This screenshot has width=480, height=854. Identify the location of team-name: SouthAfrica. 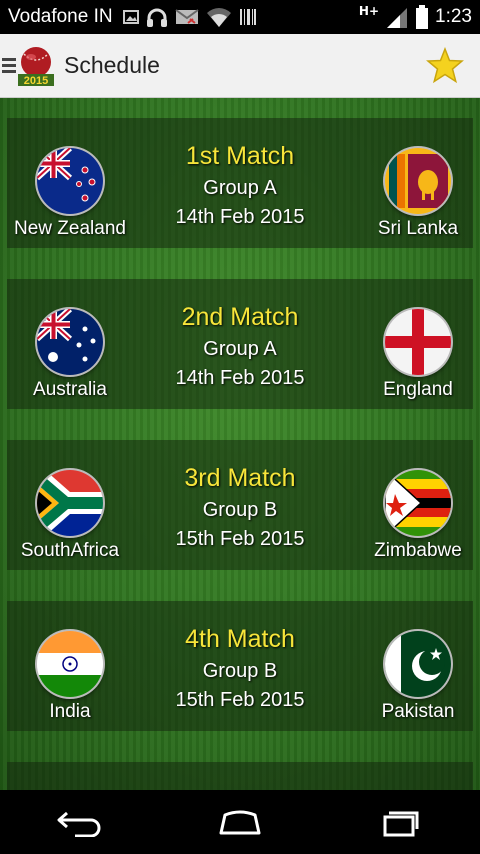
(70, 550).